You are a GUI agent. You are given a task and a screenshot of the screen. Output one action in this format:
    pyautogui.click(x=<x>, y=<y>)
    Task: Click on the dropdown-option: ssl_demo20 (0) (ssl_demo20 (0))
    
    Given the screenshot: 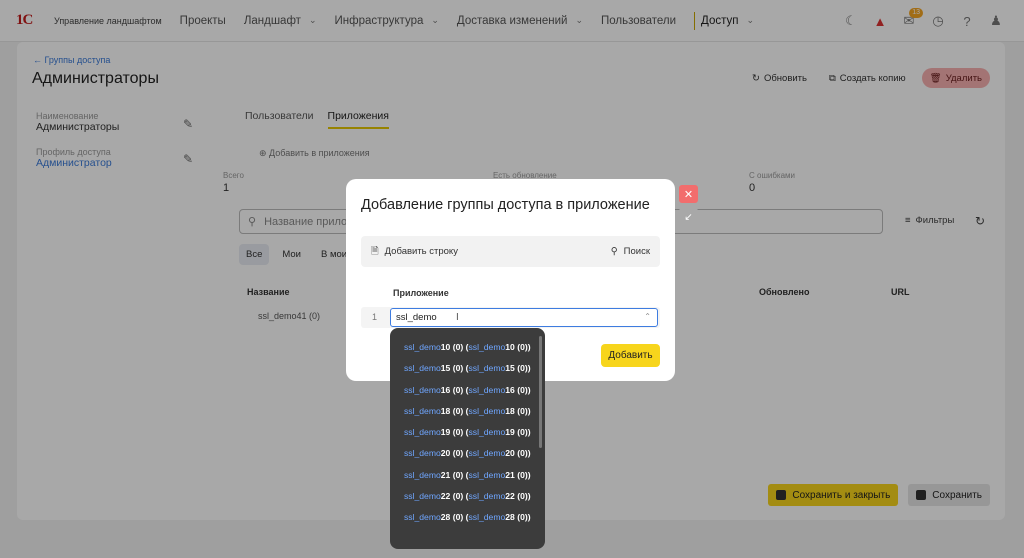 What is the action you would take?
    pyautogui.click(x=467, y=458)
    